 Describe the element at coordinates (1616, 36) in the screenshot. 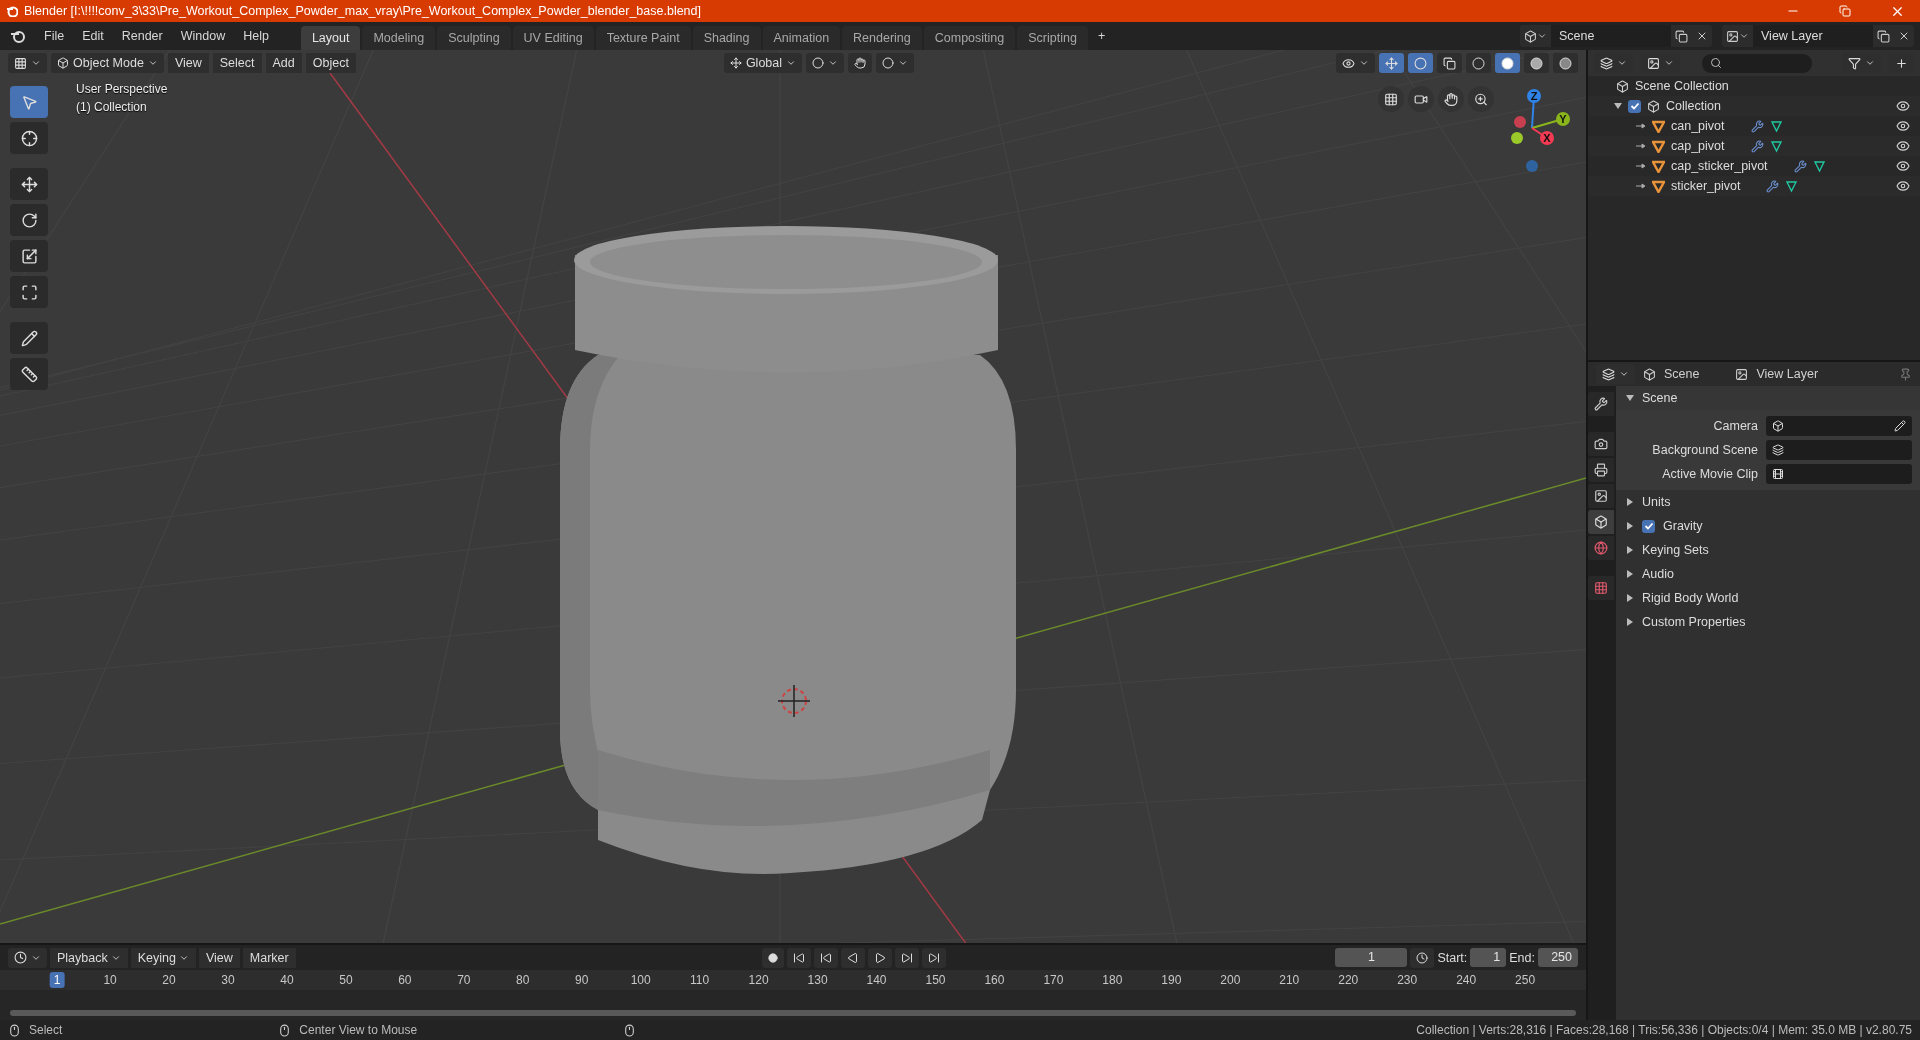

I see `scene-selector: Scene` at that location.